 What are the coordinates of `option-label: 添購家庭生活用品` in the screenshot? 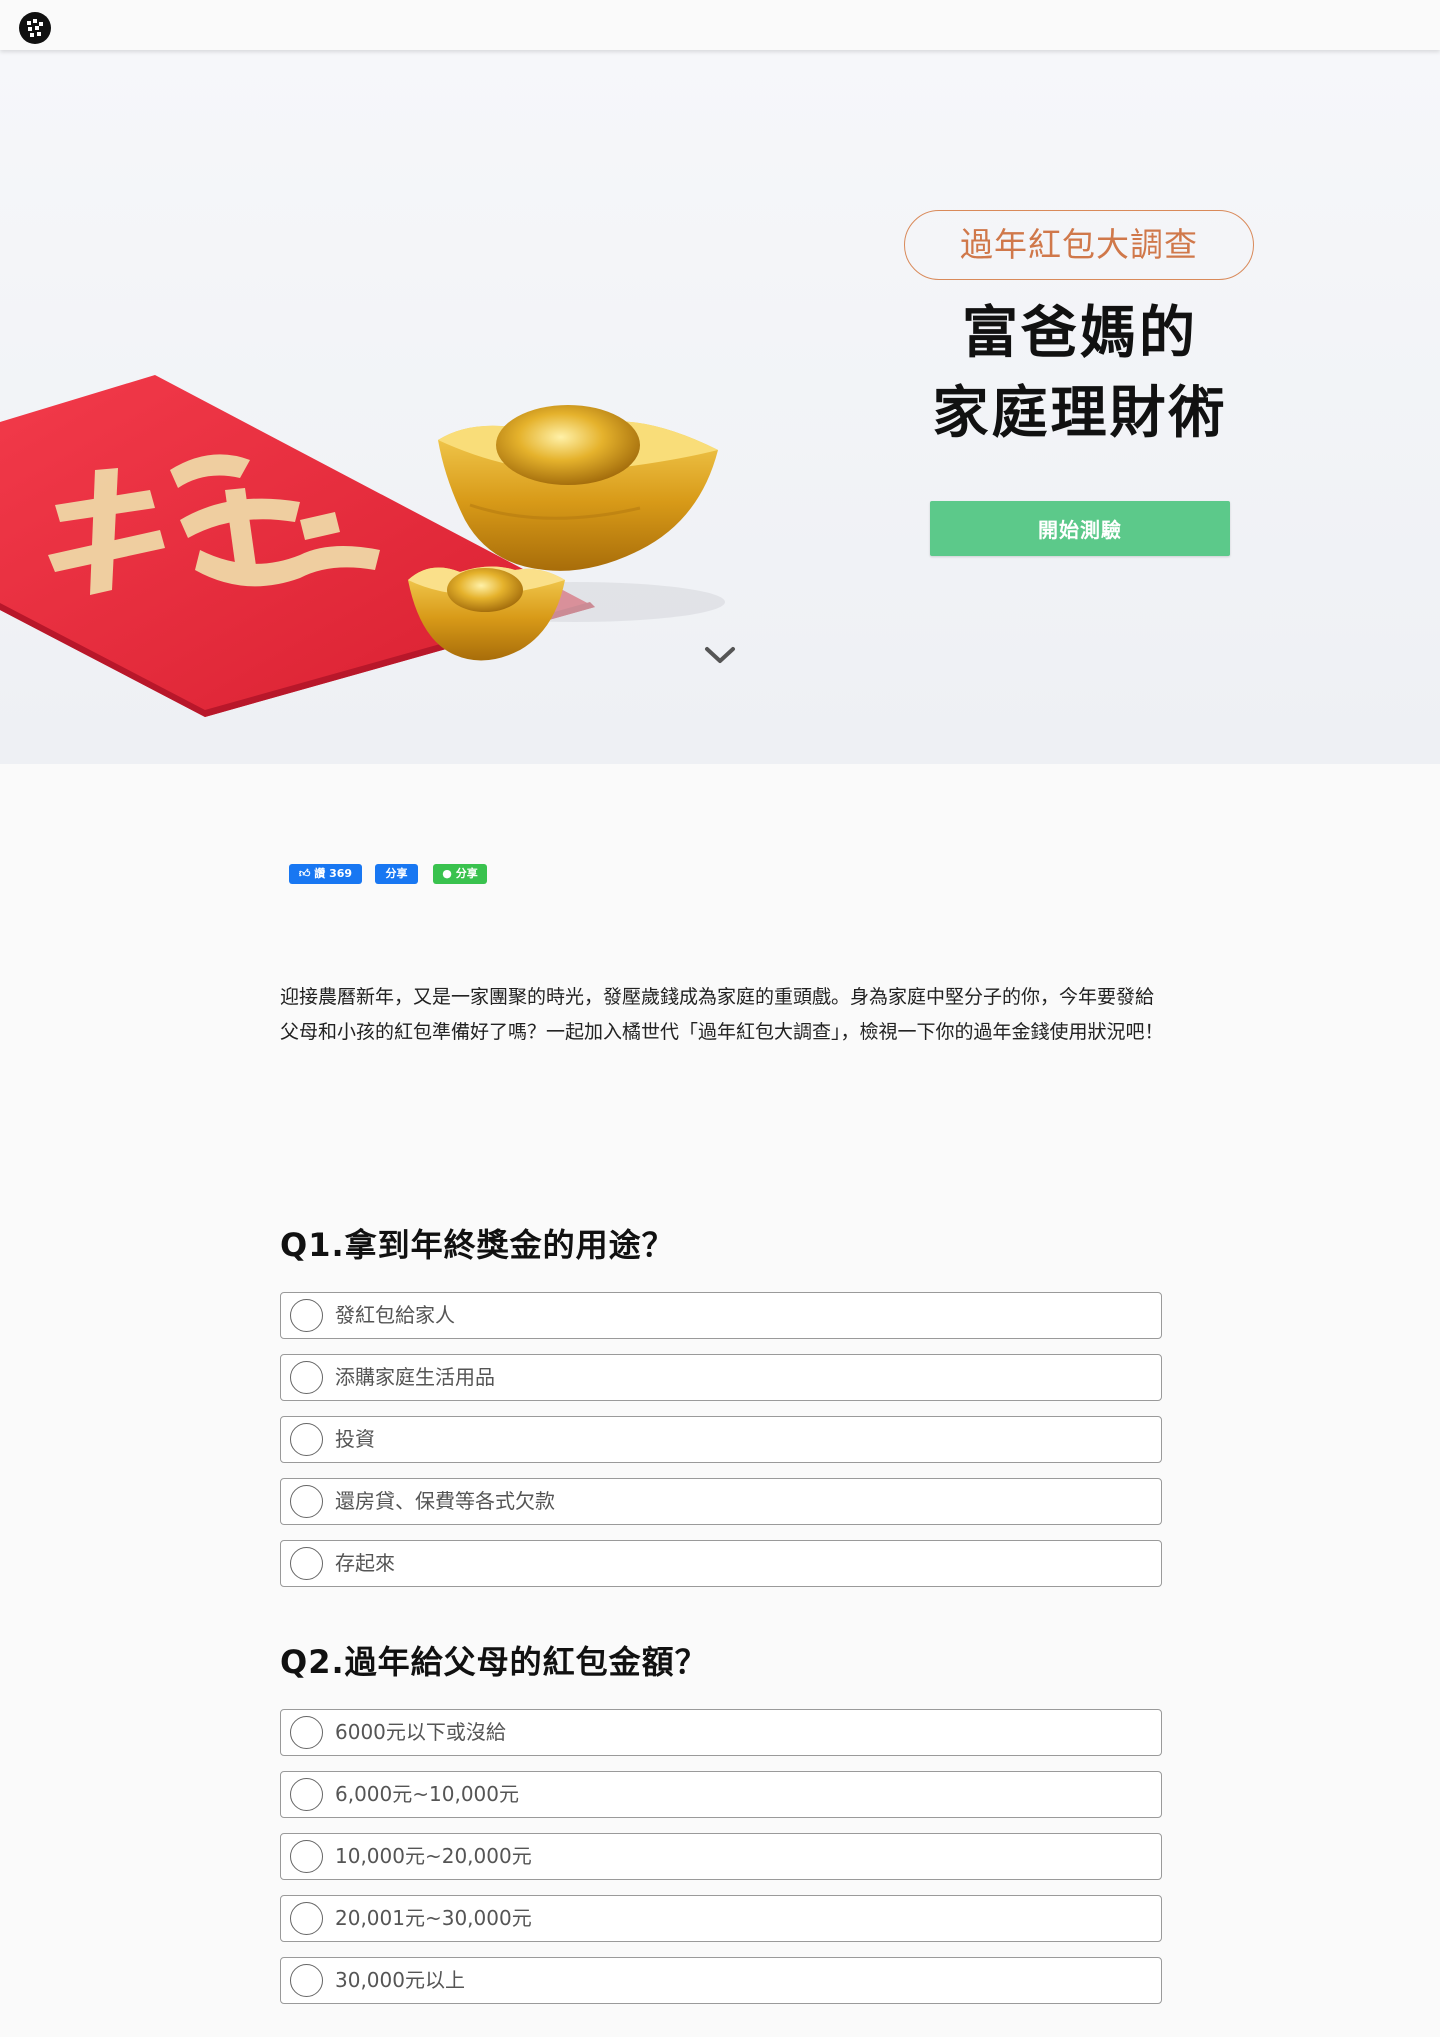 It's located at (415, 1377).